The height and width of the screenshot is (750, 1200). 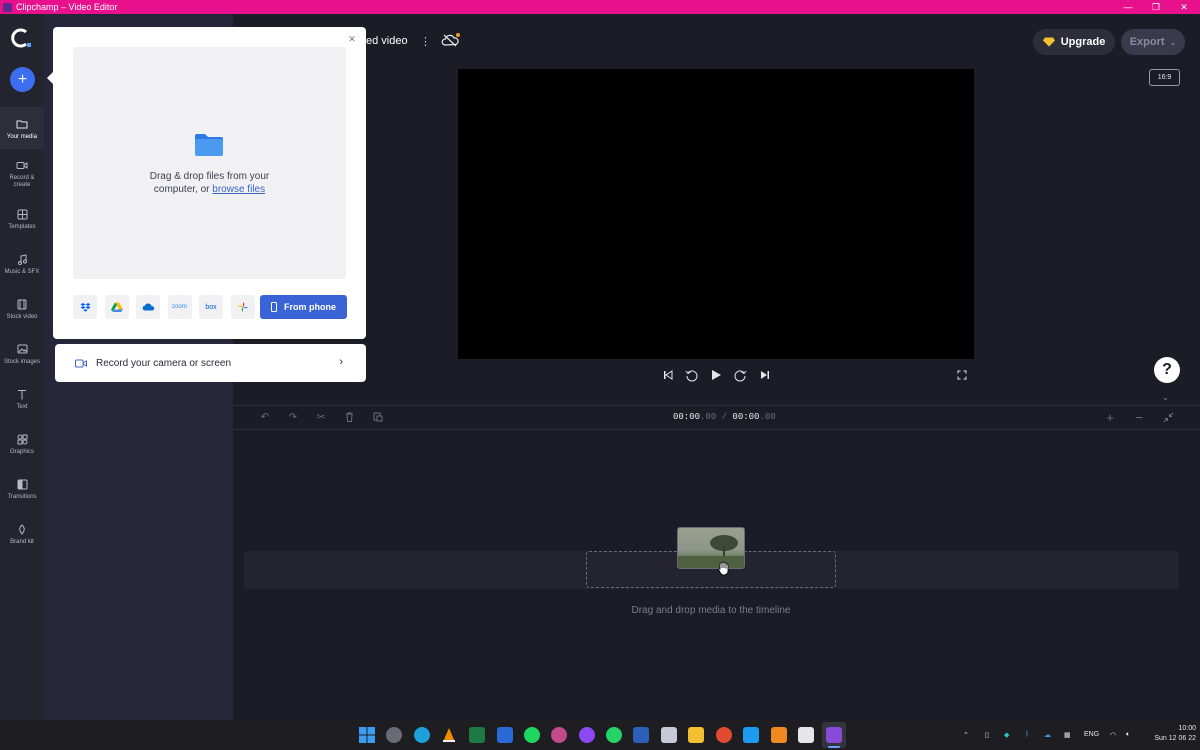 I want to click on forward-5-button, so click(x=740, y=375).